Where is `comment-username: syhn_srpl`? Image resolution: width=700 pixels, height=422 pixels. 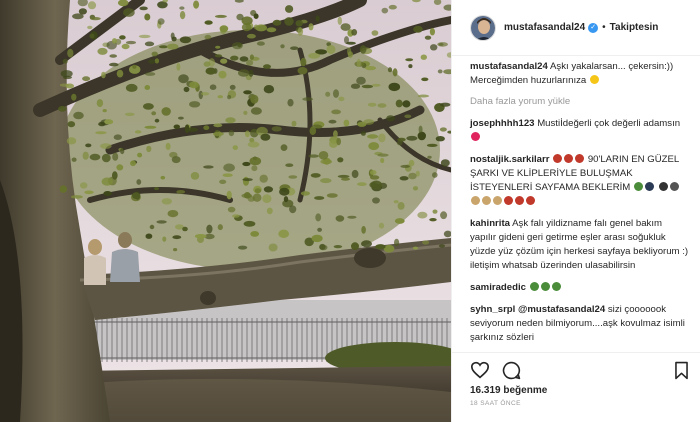
comment-username: syhn_srpl is located at coordinates (492, 309).